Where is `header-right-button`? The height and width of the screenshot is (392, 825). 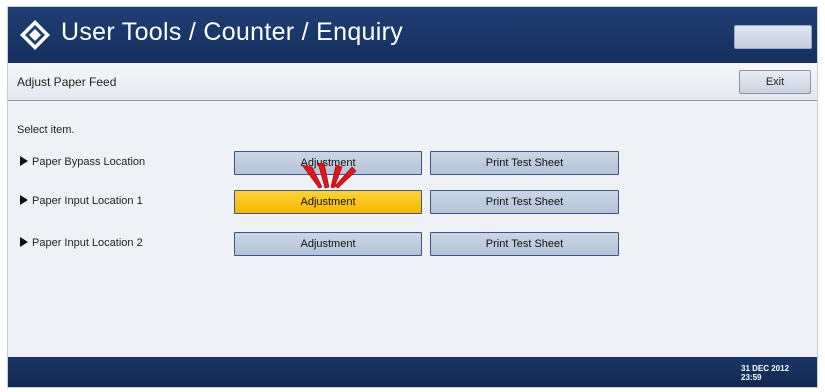
header-right-button is located at coordinates (773, 37).